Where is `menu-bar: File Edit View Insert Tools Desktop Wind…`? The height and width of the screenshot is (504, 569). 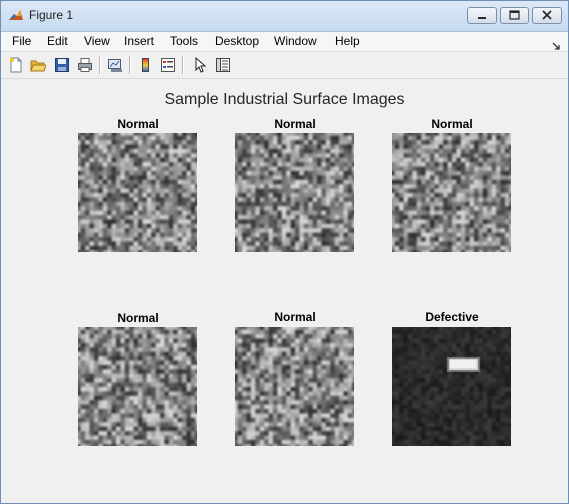 menu-bar: File Edit View Insert Tools Desktop Wind… is located at coordinates (284, 42).